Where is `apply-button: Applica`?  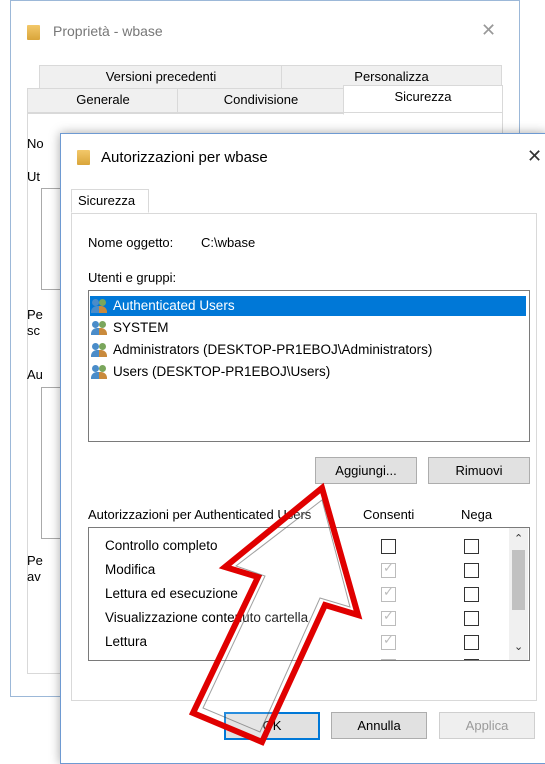 apply-button: Applica is located at coordinates (487, 725).